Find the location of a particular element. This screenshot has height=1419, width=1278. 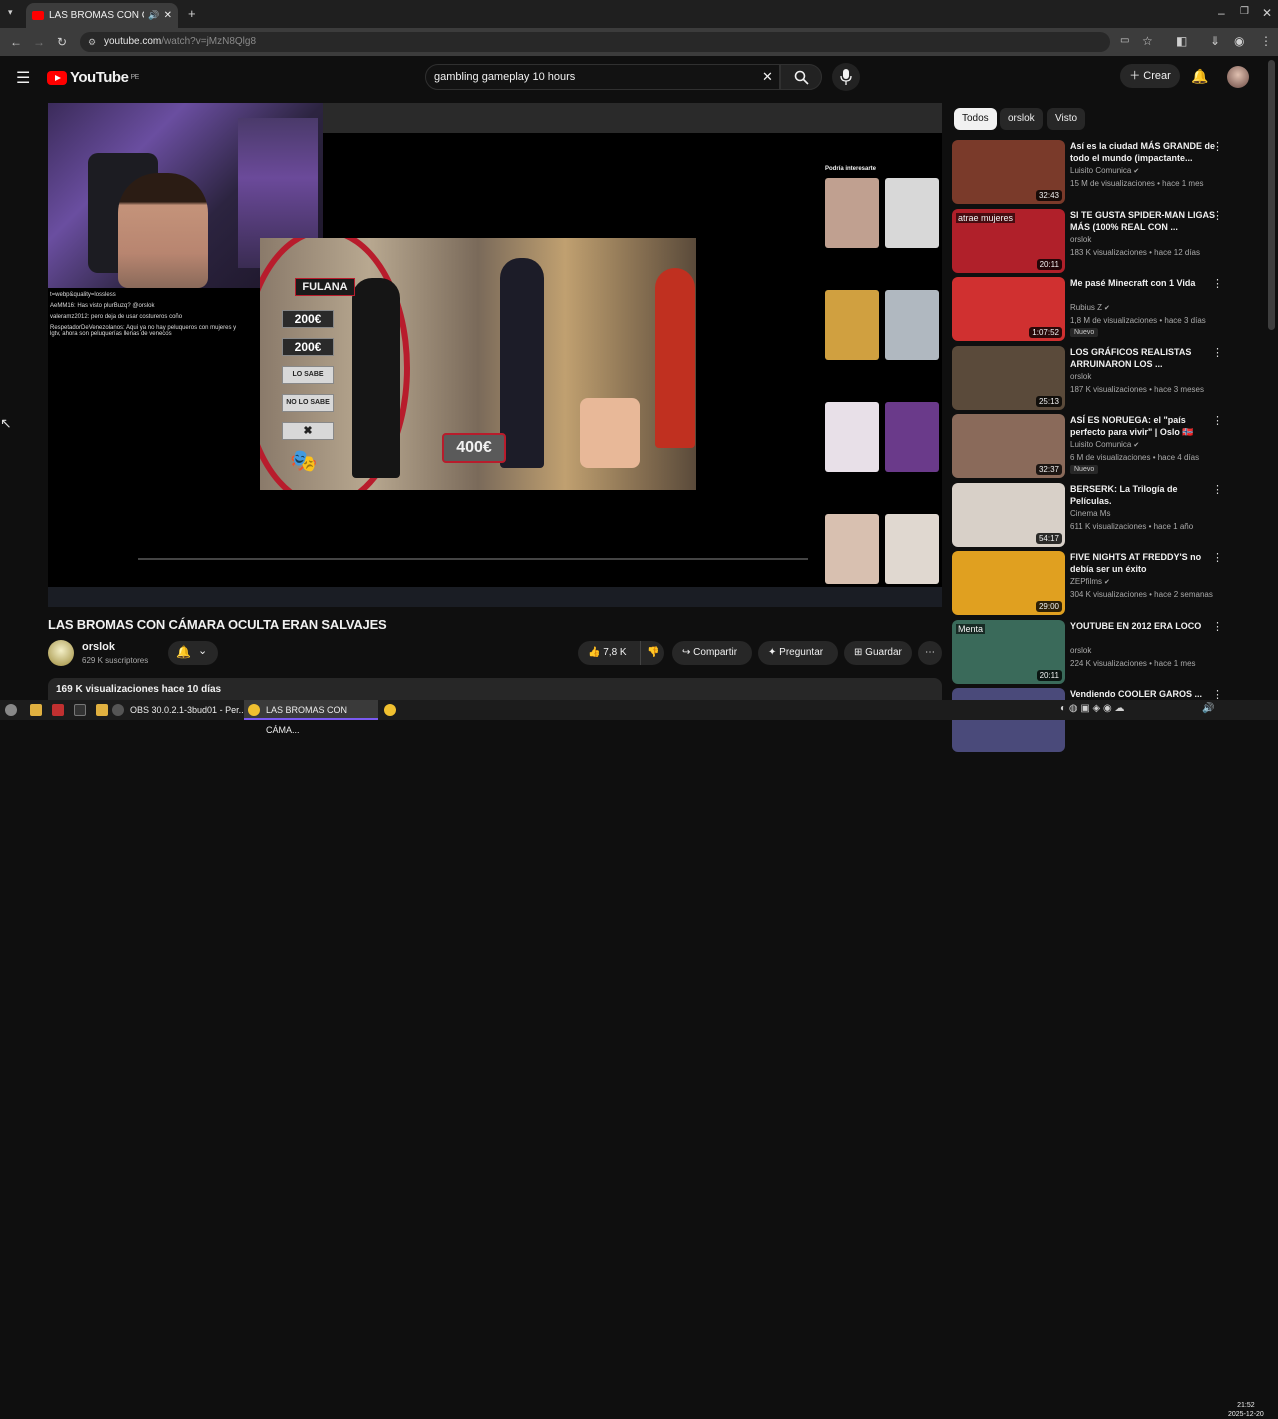

recommendation-thumbnail: 54:17 is located at coordinates (1008, 515).